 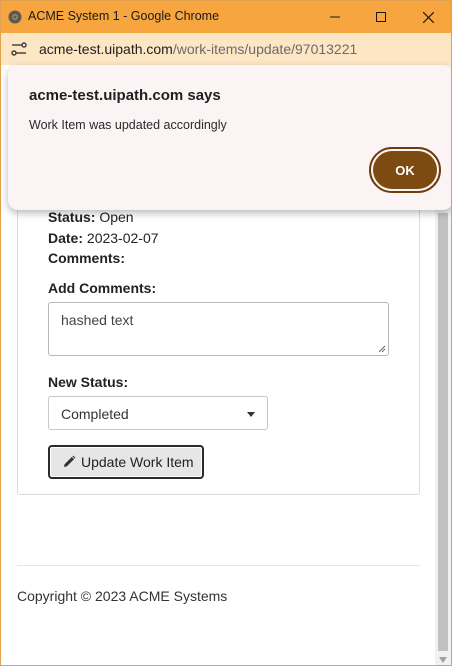 I want to click on window-title: ACME System 1 - Google Chrome, so click(x=124, y=16).